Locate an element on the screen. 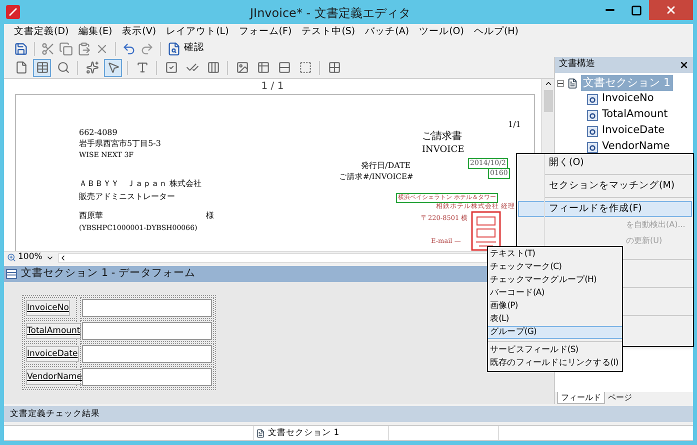 Image resolution: width=697 pixels, height=445 pixels. menu-item: 既存のフィールドにリンクする(I) is located at coordinates (555, 363).